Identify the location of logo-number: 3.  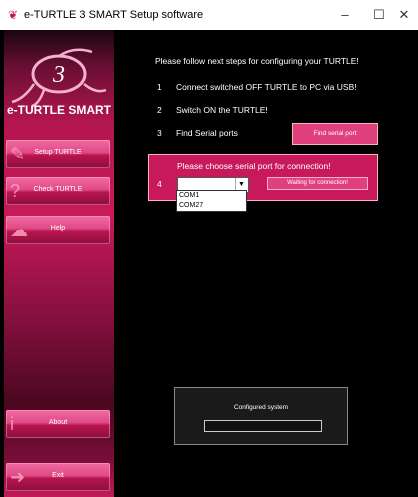
(58, 75).